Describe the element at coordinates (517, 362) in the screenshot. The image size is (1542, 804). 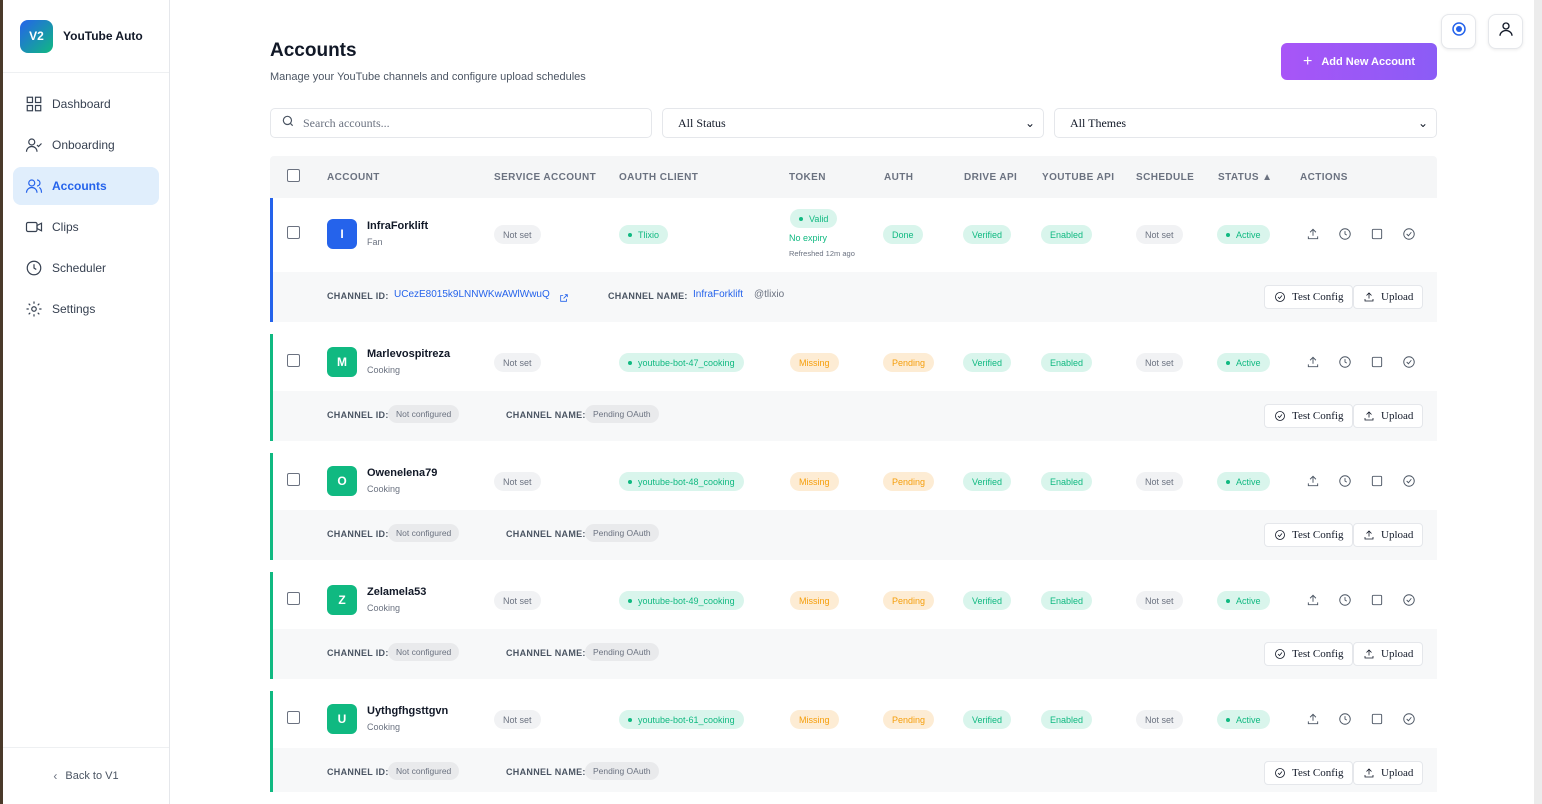
I see `service-account-badge: Not set` at that location.